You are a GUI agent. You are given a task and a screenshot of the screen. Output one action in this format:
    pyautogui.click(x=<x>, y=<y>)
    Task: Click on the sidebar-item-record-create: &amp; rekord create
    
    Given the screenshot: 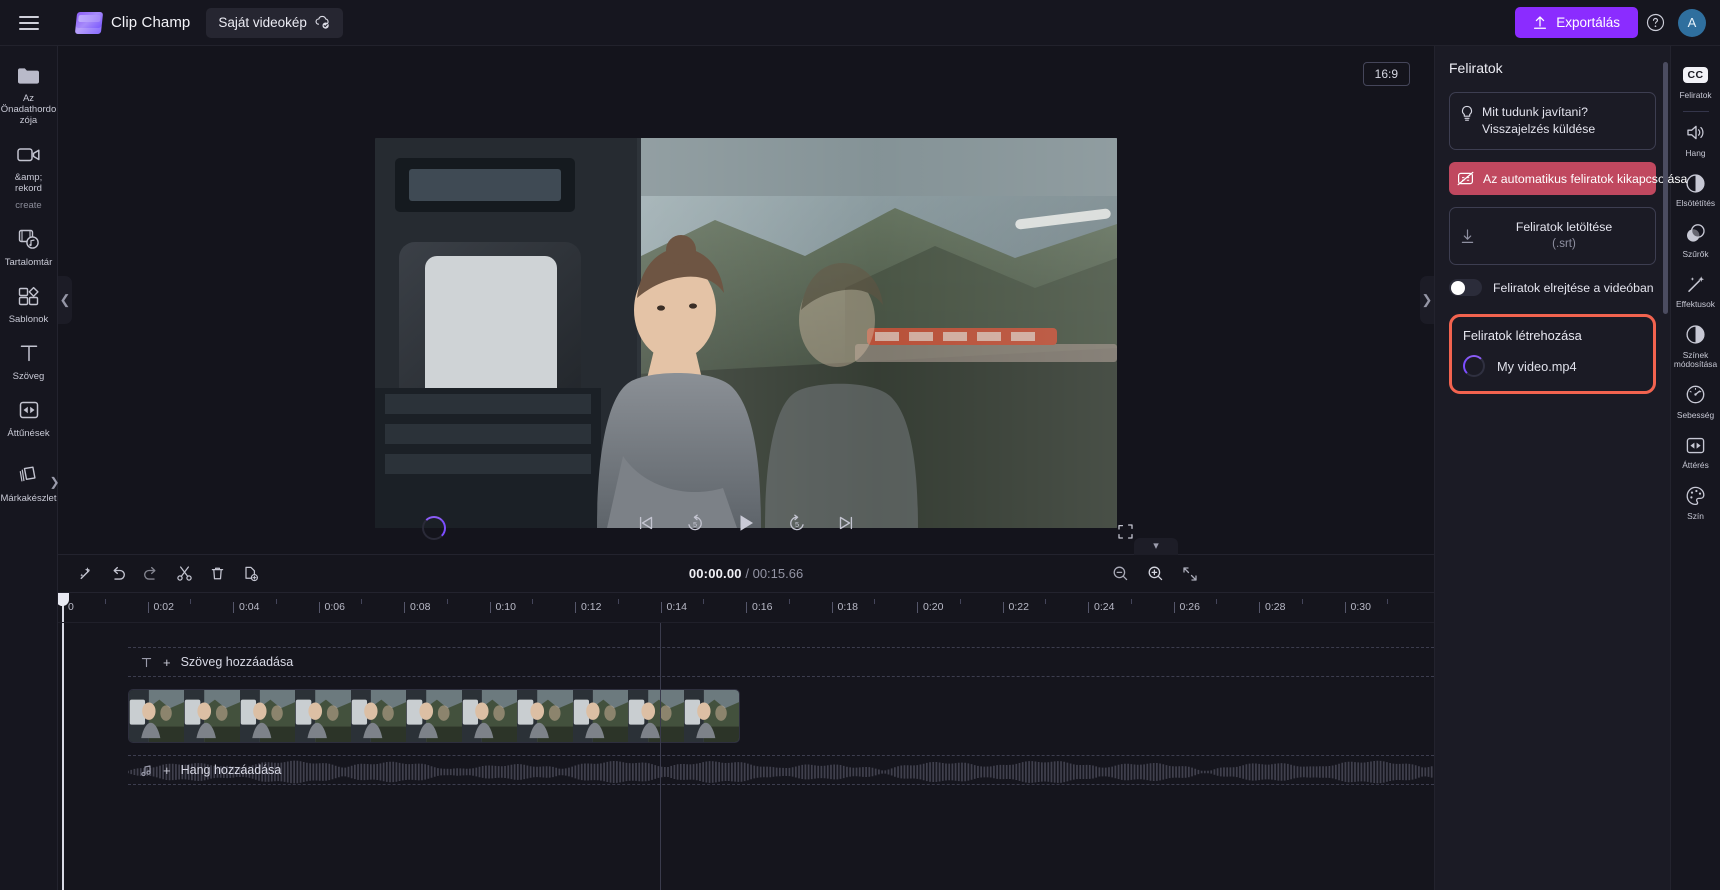 What is the action you would take?
    pyautogui.click(x=29, y=175)
    